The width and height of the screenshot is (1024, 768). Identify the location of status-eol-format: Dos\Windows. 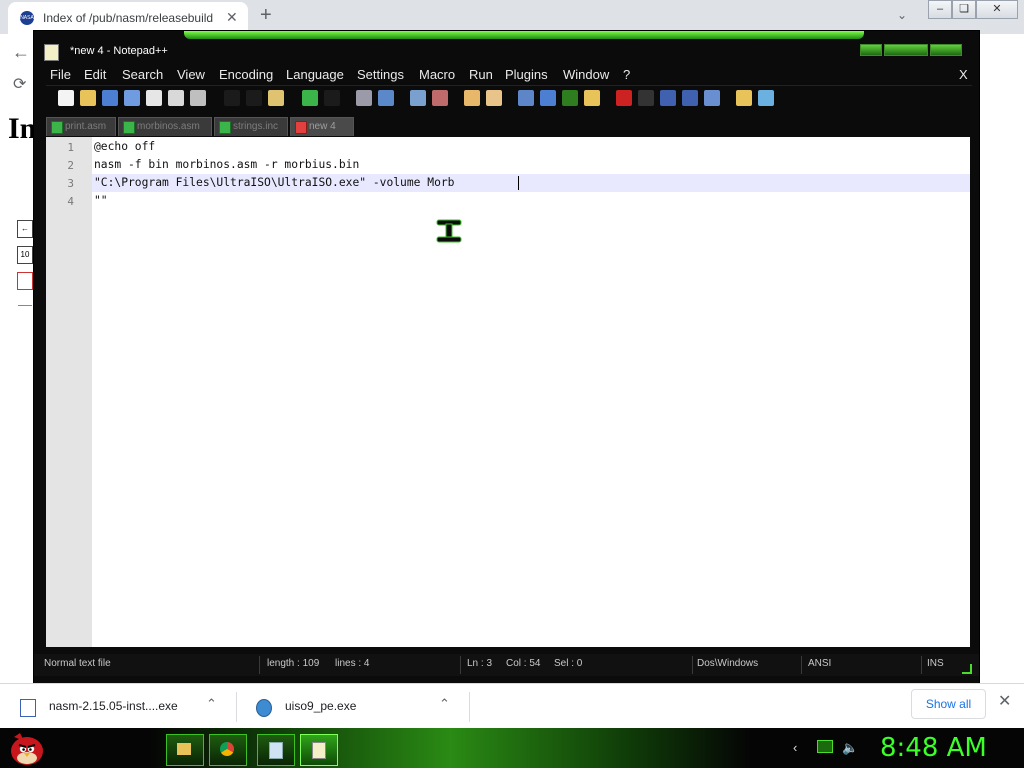
(727, 663).